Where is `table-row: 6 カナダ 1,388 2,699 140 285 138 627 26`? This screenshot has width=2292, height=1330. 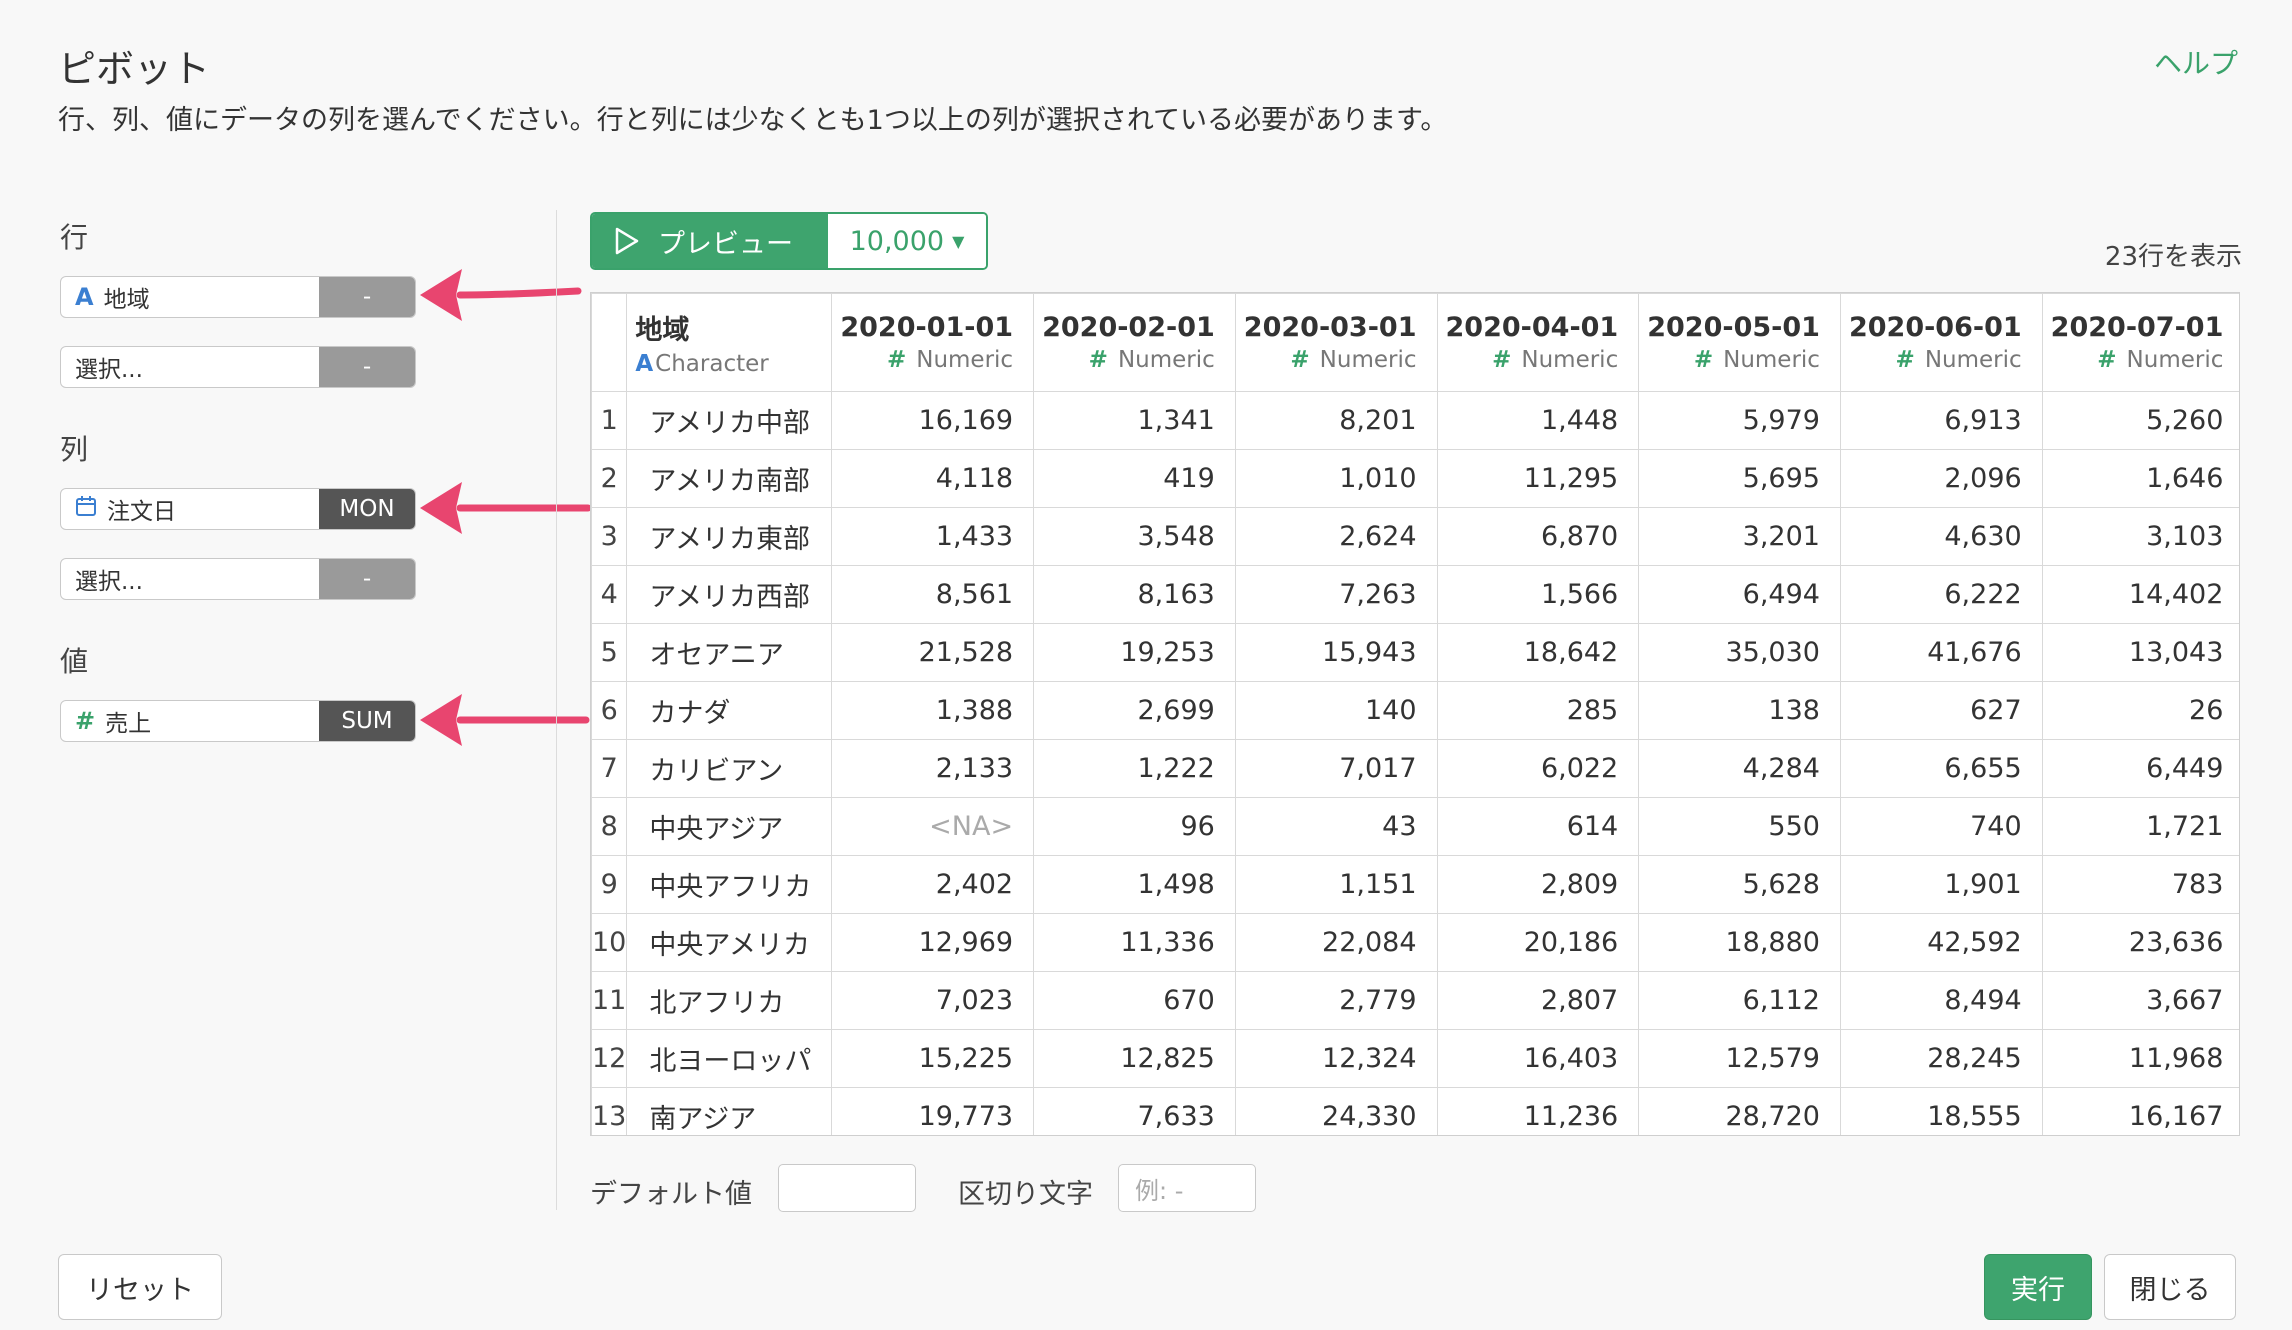
table-row: 6 カナダ 1,388 2,699 140 285 138 627 26 is located at coordinates (1415, 710).